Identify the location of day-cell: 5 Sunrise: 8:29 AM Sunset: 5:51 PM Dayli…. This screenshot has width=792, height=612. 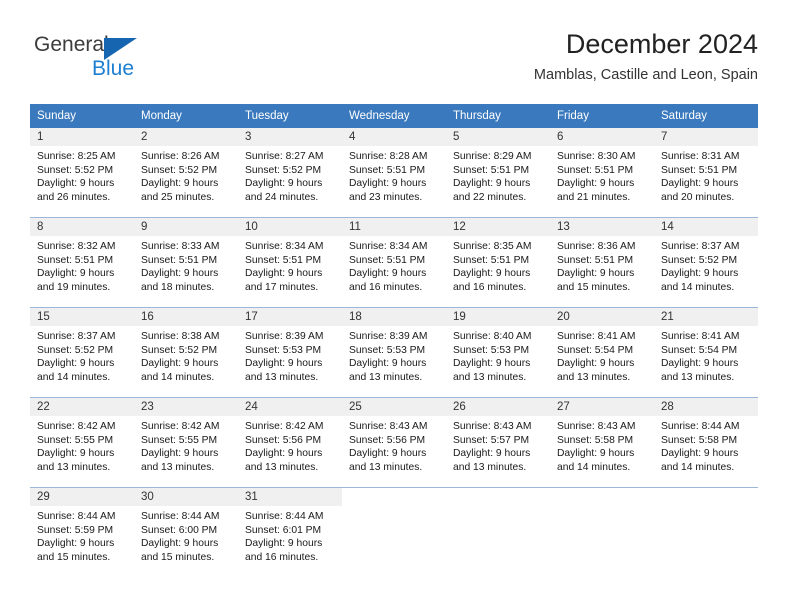
(498, 172).